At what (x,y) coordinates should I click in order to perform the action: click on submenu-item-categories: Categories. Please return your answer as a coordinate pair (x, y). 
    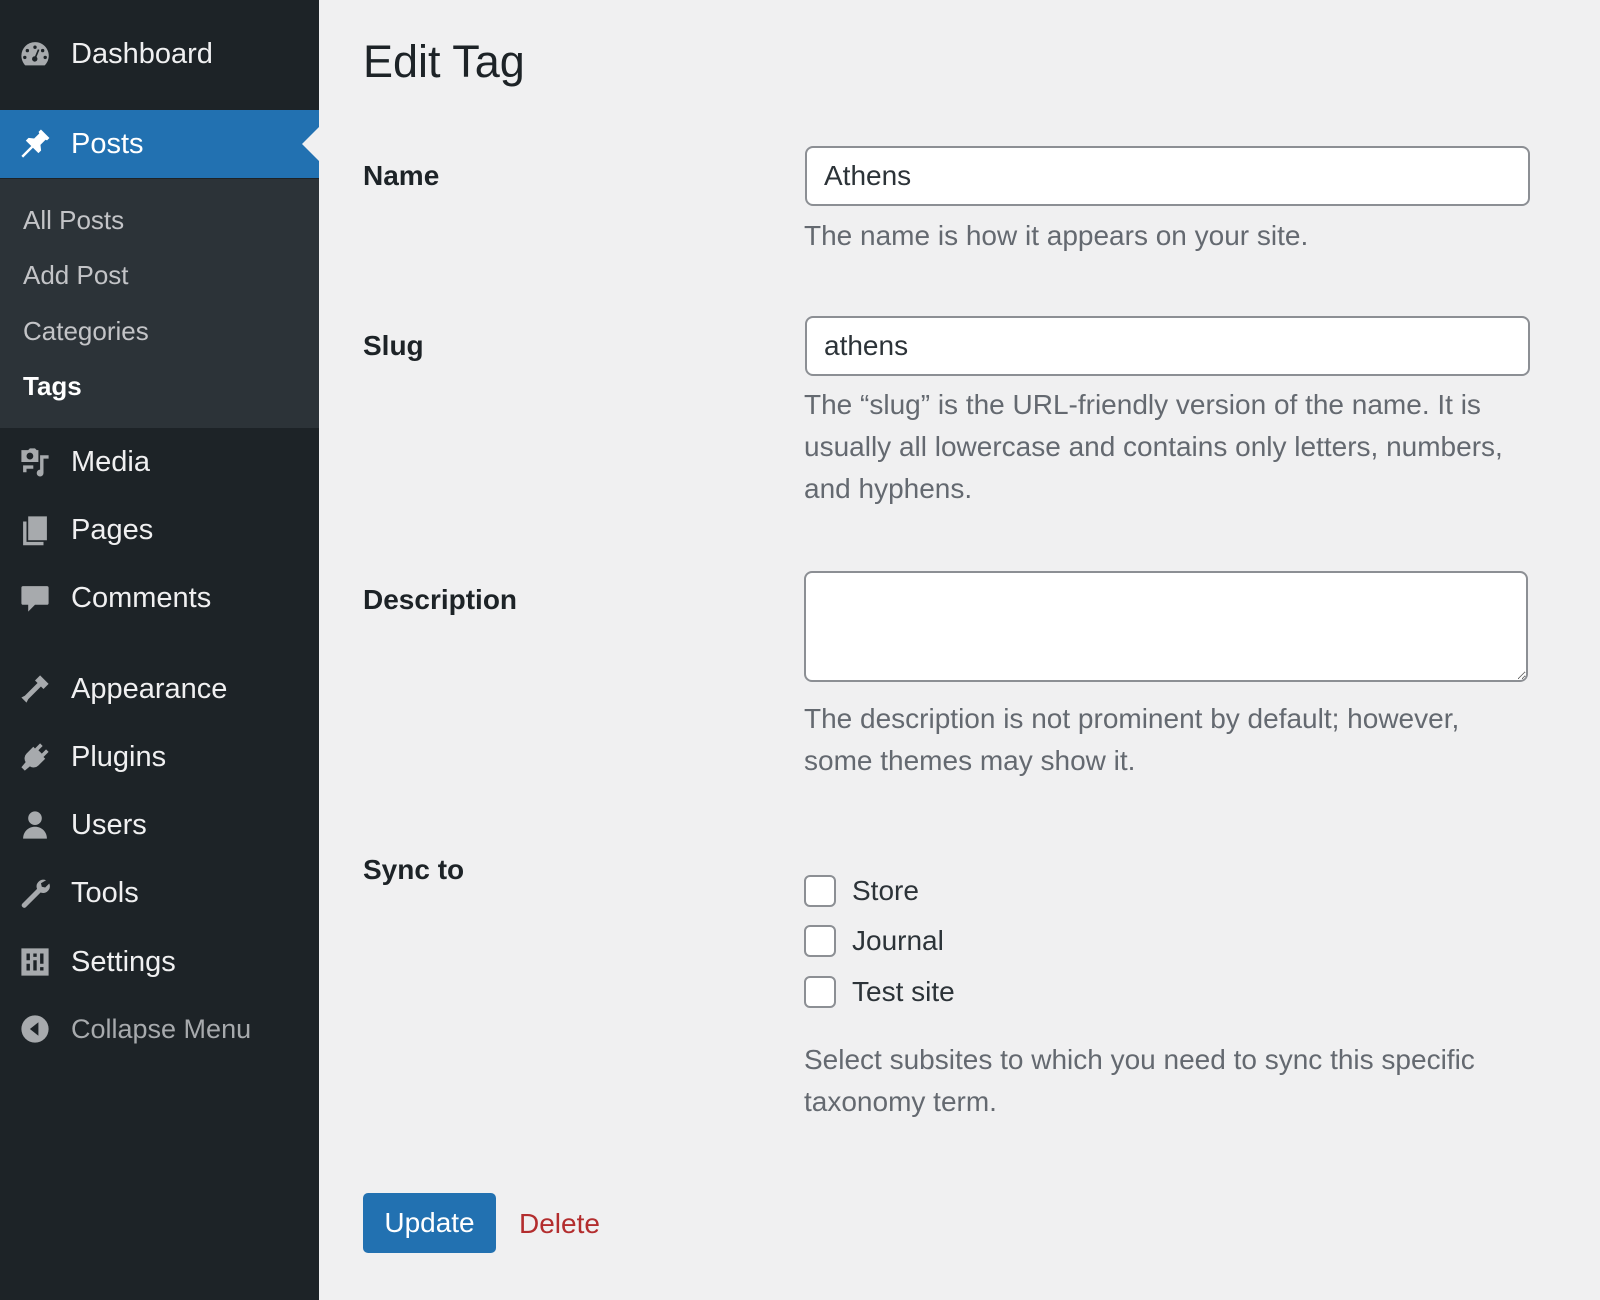
    Looking at the image, I should click on (86, 331).